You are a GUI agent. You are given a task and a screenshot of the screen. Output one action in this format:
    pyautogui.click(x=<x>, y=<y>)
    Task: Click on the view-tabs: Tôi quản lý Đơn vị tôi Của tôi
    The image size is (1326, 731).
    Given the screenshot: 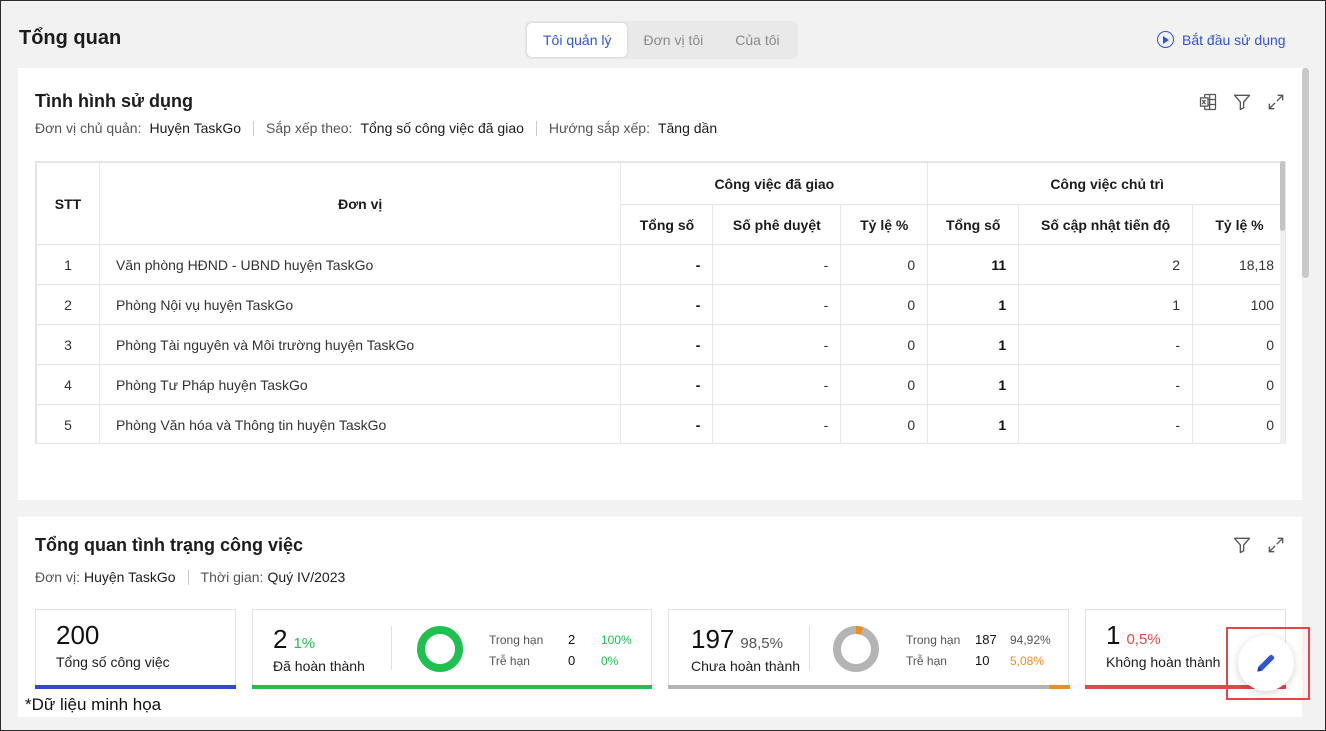 What is the action you would take?
    pyautogui.click(x=661, y=40)
    